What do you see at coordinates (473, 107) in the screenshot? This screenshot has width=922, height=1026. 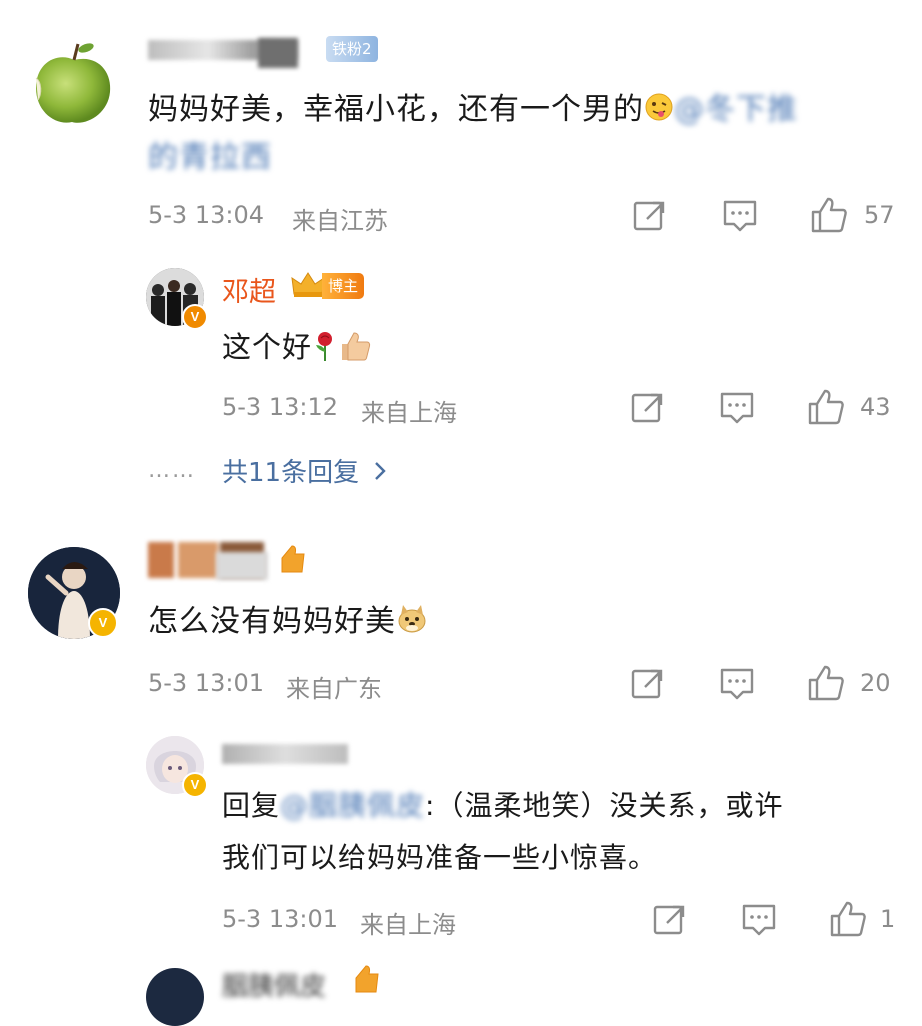 I see `comment-text: 妈妈好美，幸福小花，还有一个男的 @冬下推` at bounding box center [473, 107].